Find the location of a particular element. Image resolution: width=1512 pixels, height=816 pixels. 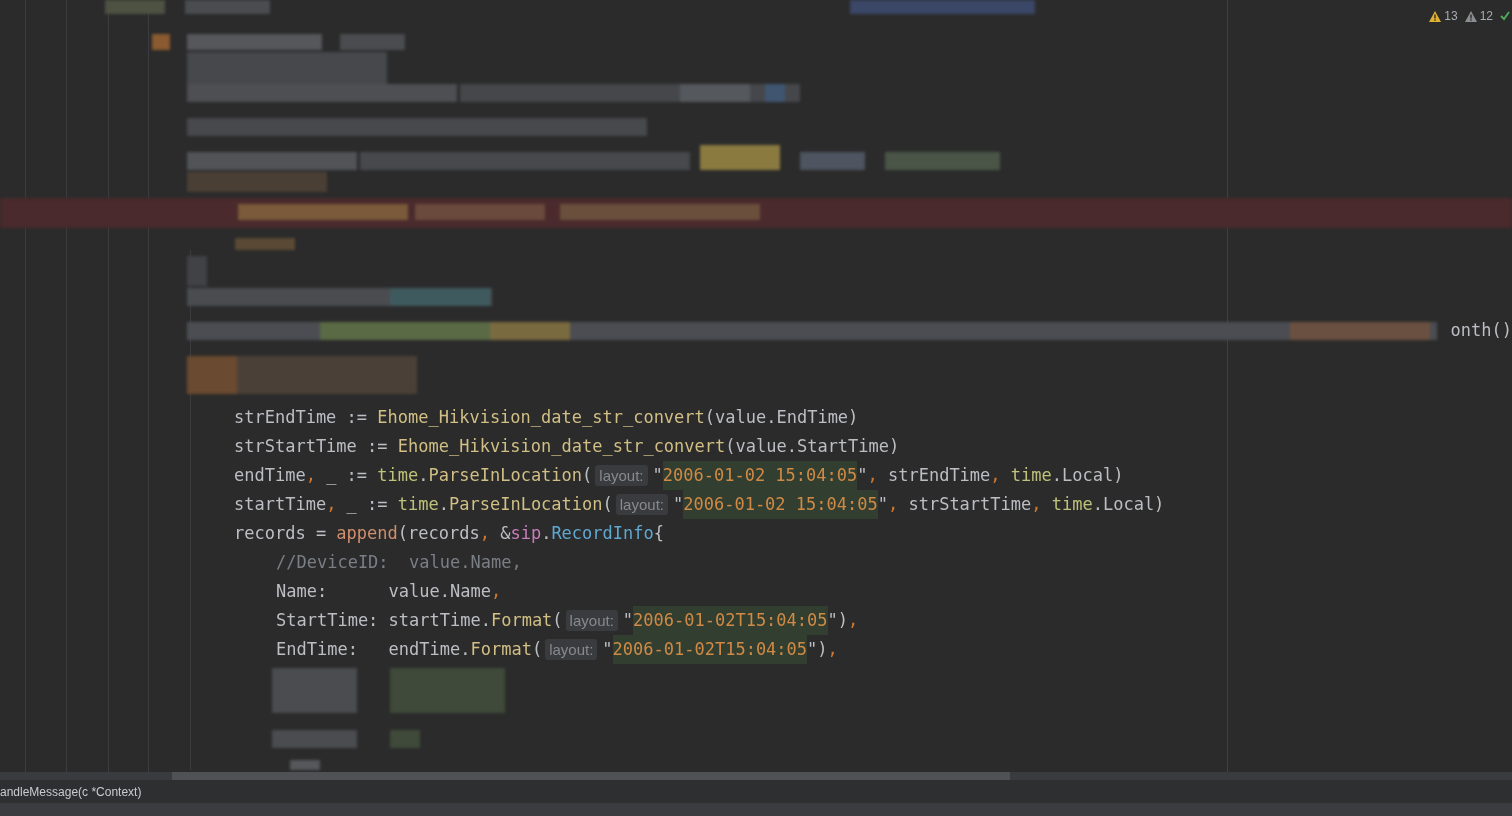

code-token: & is located at coordinates (505, 533).